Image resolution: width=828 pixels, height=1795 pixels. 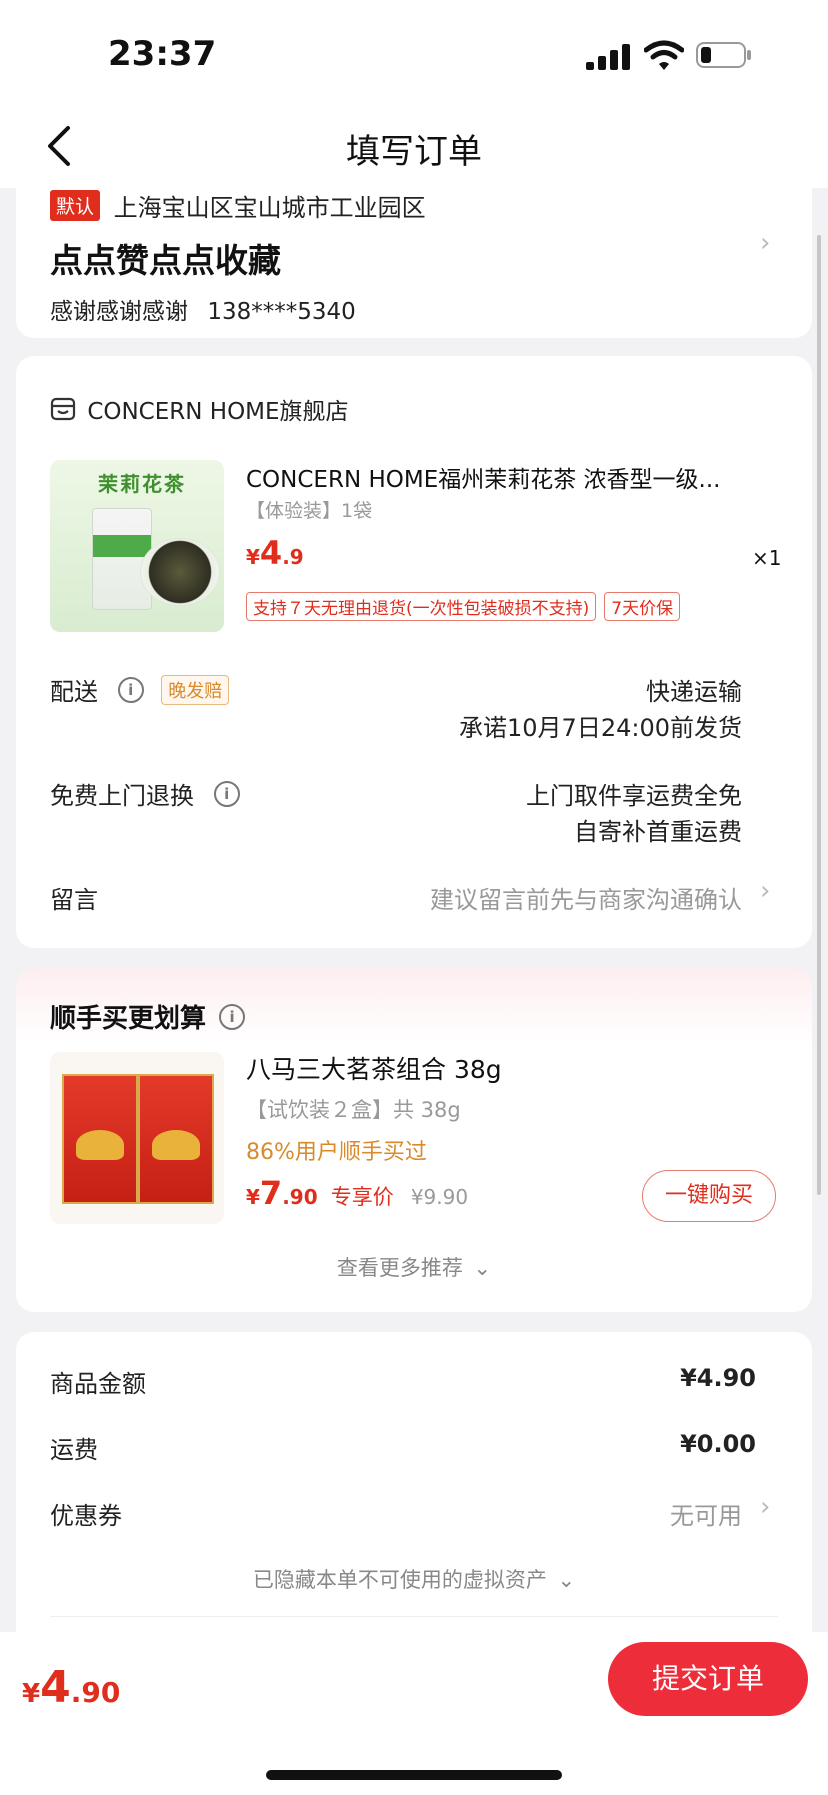 I want to click on submit-order-button: 提交订单, so click(x=708, y=1679).